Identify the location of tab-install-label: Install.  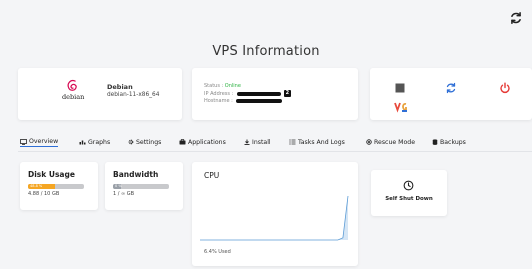
(261, 142).